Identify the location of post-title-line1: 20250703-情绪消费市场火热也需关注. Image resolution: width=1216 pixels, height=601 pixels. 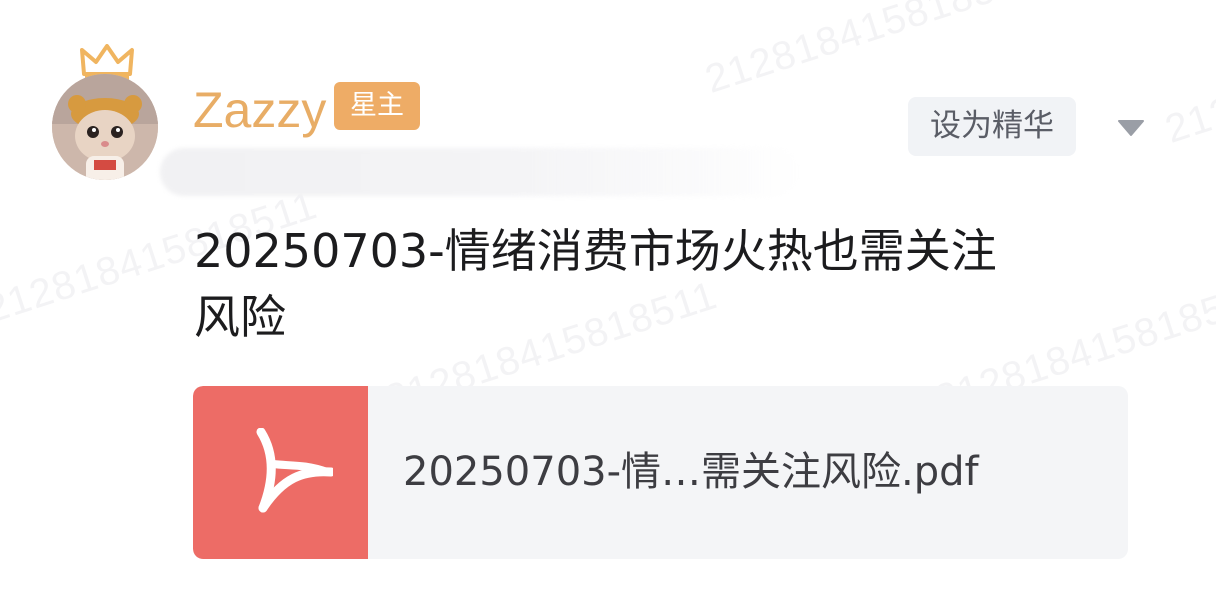
(595, 251).